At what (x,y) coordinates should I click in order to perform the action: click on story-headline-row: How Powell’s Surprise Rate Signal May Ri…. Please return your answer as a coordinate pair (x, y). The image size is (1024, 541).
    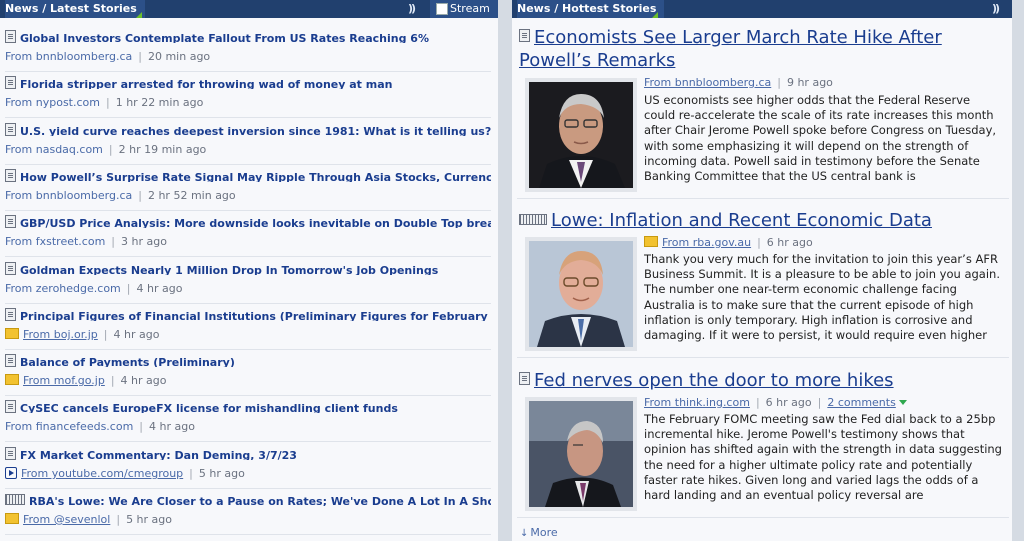
    Looking at the image, I should click on (248, 174).